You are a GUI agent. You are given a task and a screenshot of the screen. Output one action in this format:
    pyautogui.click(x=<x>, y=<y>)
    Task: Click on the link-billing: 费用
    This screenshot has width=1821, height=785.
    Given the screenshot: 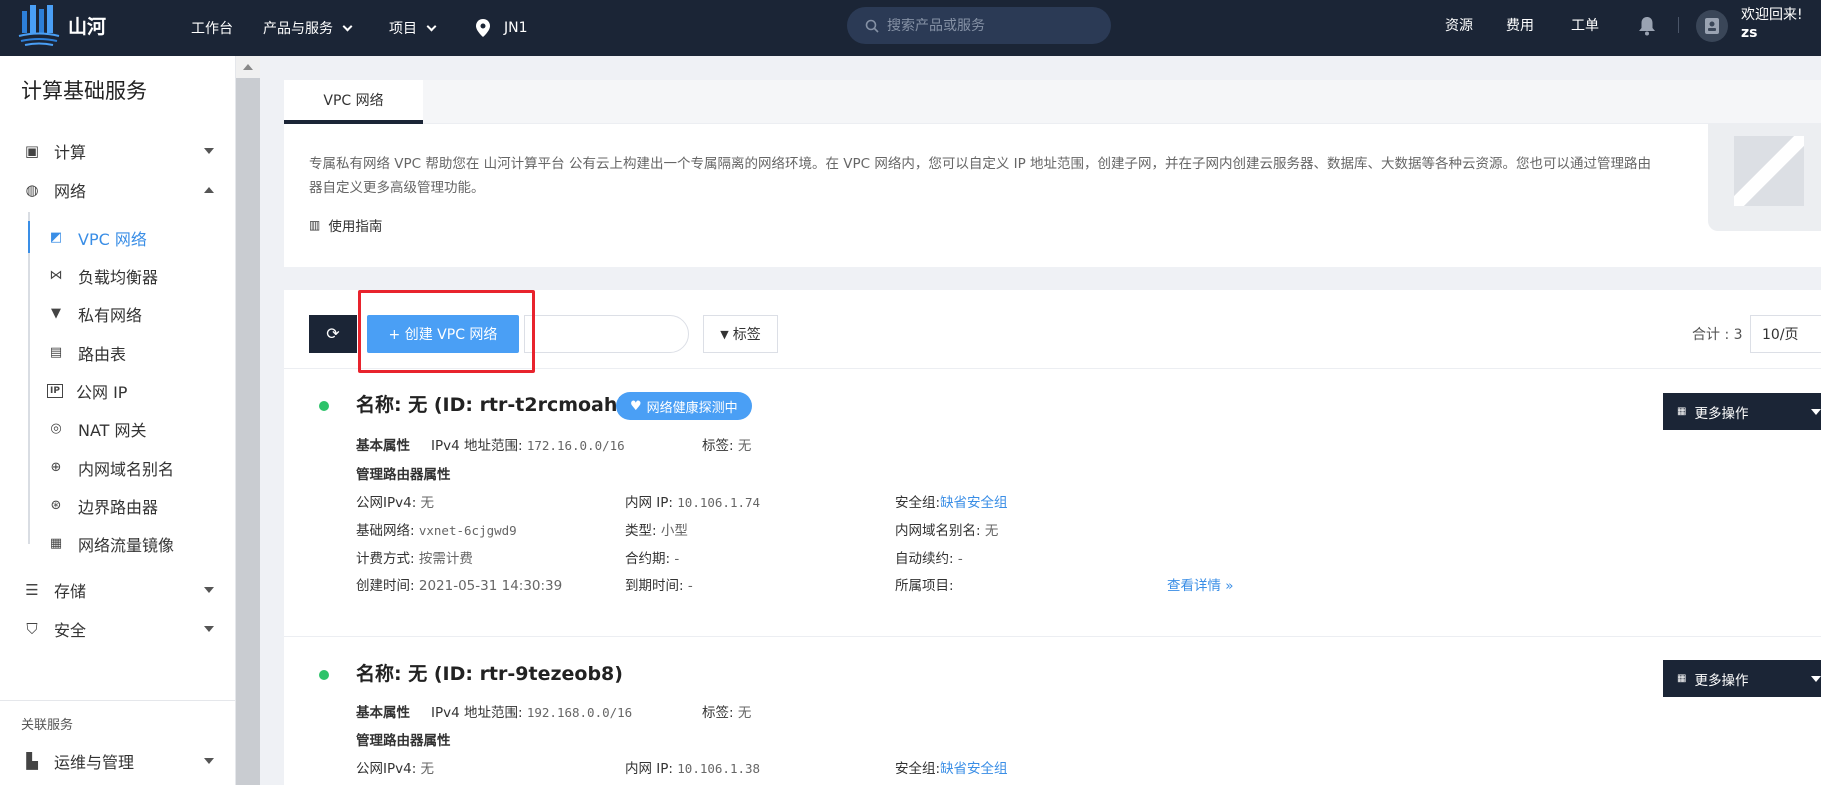 What is the action you would take?
    pyautogui.click(x=1520, y=28)
    